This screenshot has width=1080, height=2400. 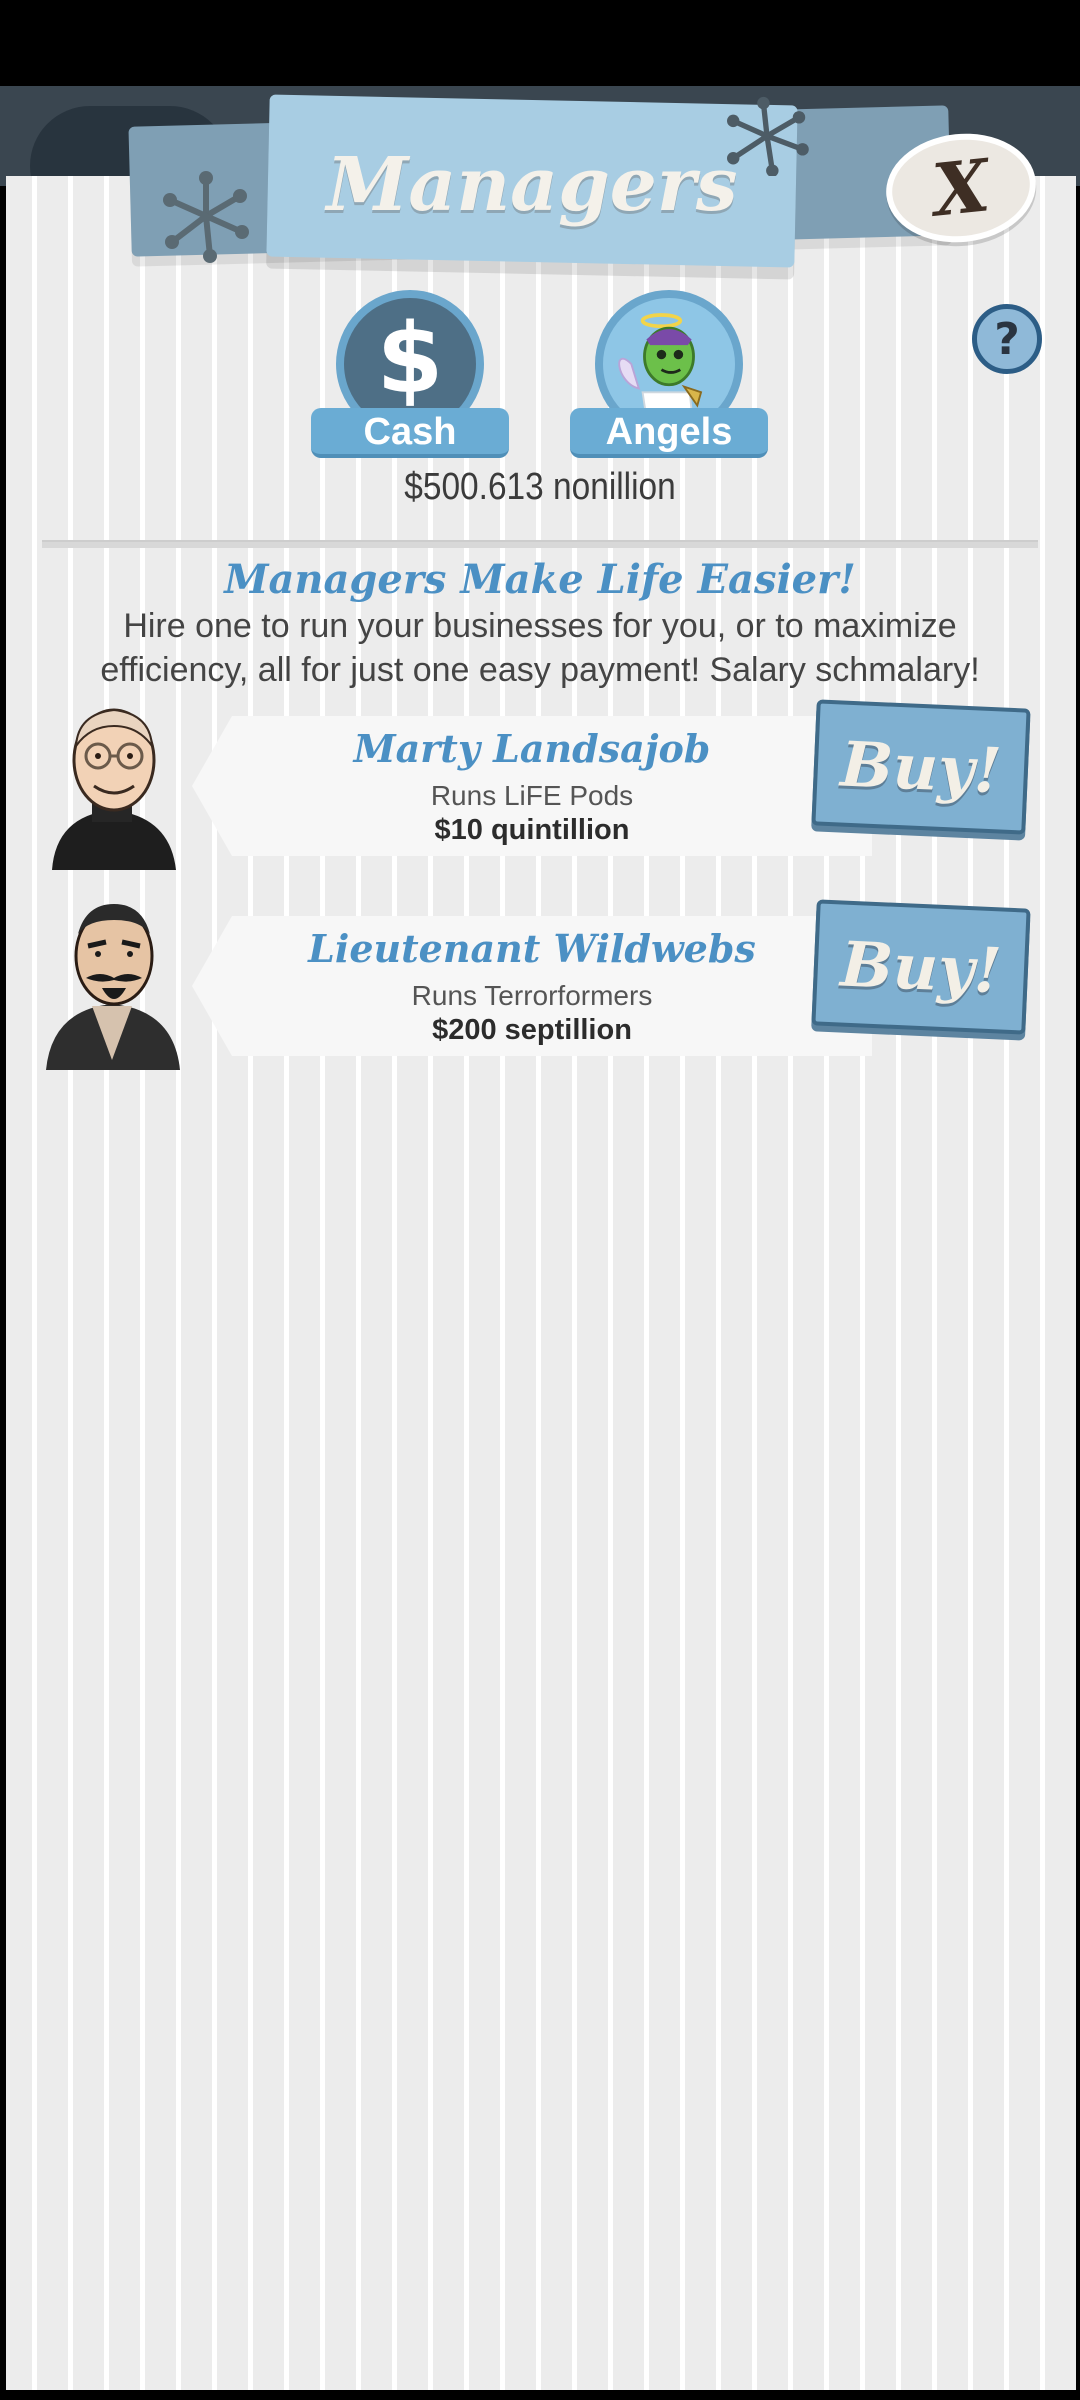 I want to click on buy-button-wildwebs: Buy!, so click(x=921, y=967).